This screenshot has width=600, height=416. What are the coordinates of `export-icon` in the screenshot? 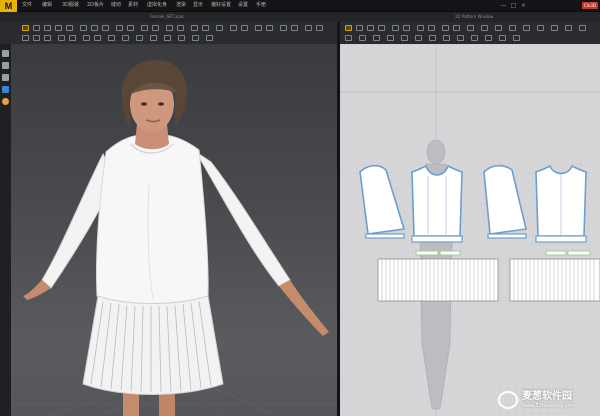 It's located at (294, 28).